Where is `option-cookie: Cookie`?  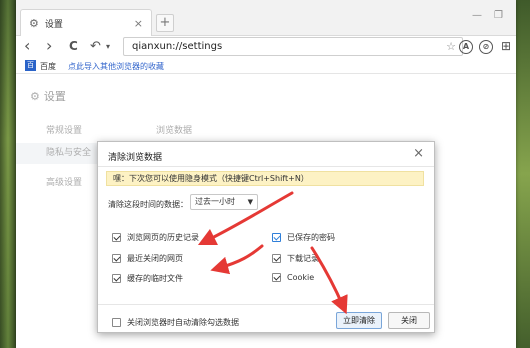 option-cookie: Cookie is located at coordinates (293, 277).